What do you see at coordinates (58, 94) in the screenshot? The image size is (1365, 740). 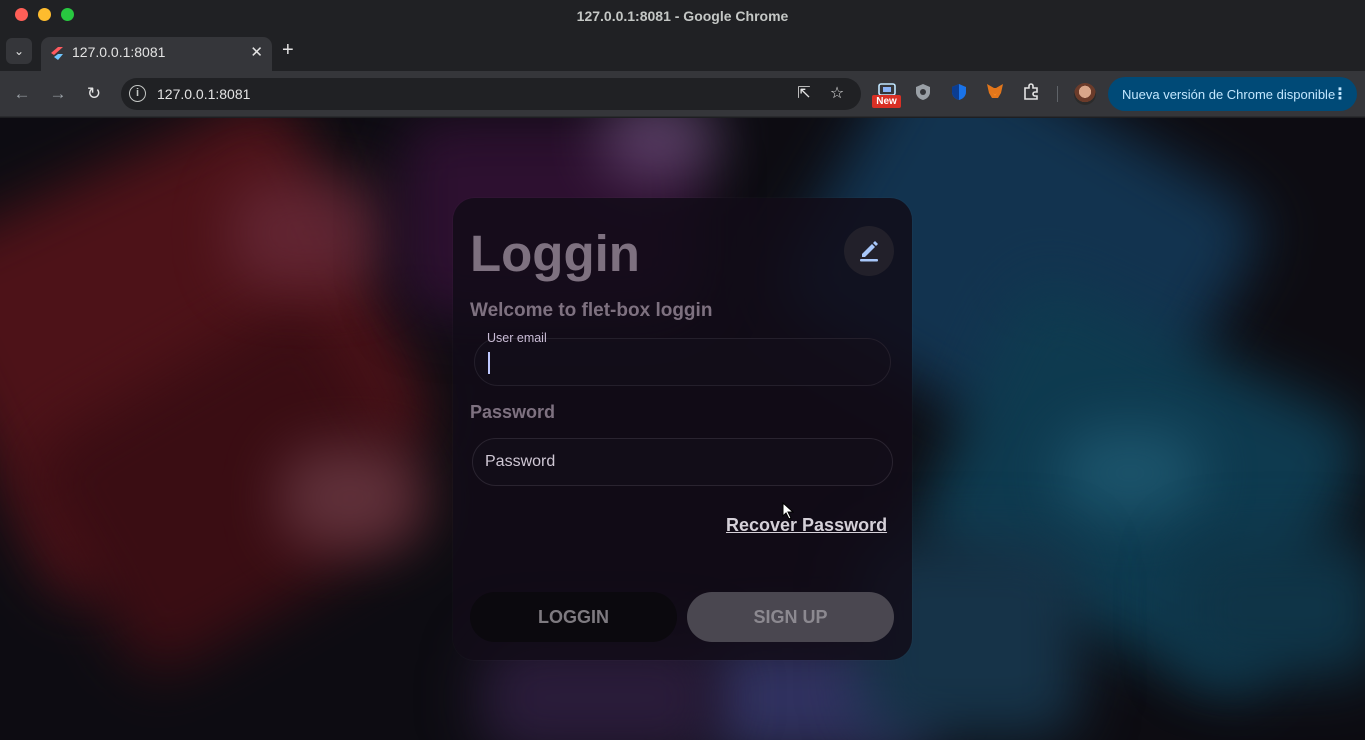 I see `forward-button: →` at bounding box center [58, 94].